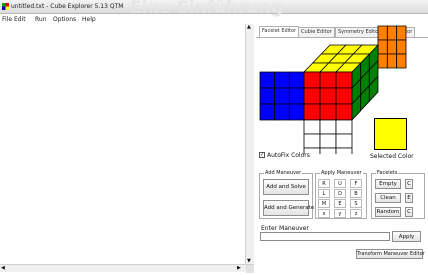  Describe the element at coordinates (325, 236) in the screenshot. I see `enter-maneuver-input` at that location.